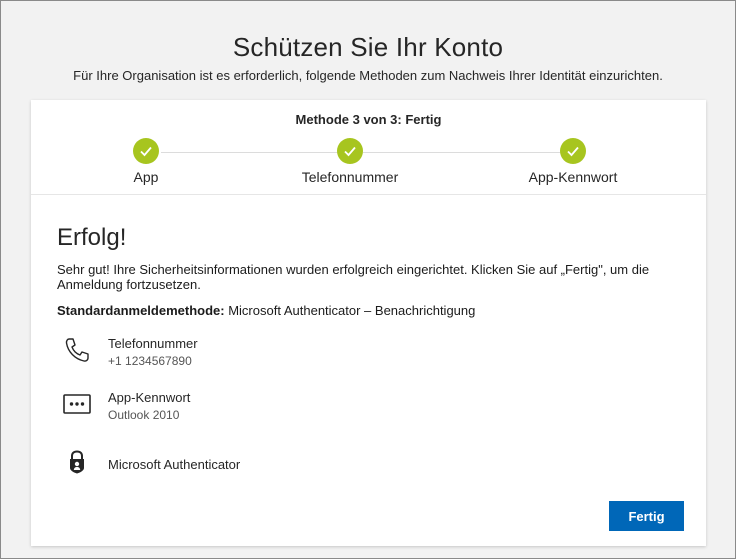  Describe the element at coordinates (646, 516) in the screenshot. I see `done-button: Fertig` at that location.